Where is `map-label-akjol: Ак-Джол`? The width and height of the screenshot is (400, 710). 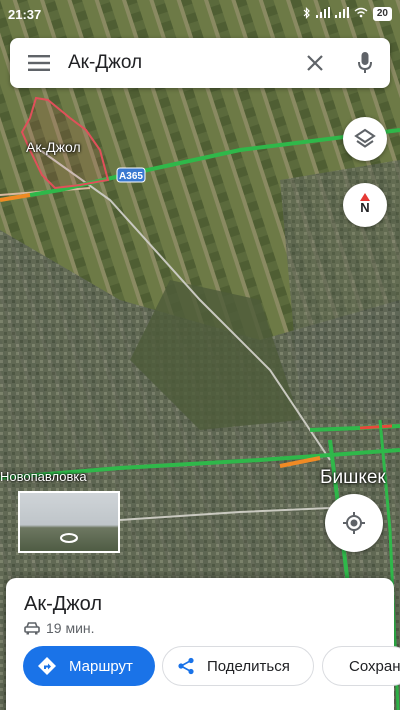 map-label-akjol: Ак-Джол is located at coordinates (53, 147).